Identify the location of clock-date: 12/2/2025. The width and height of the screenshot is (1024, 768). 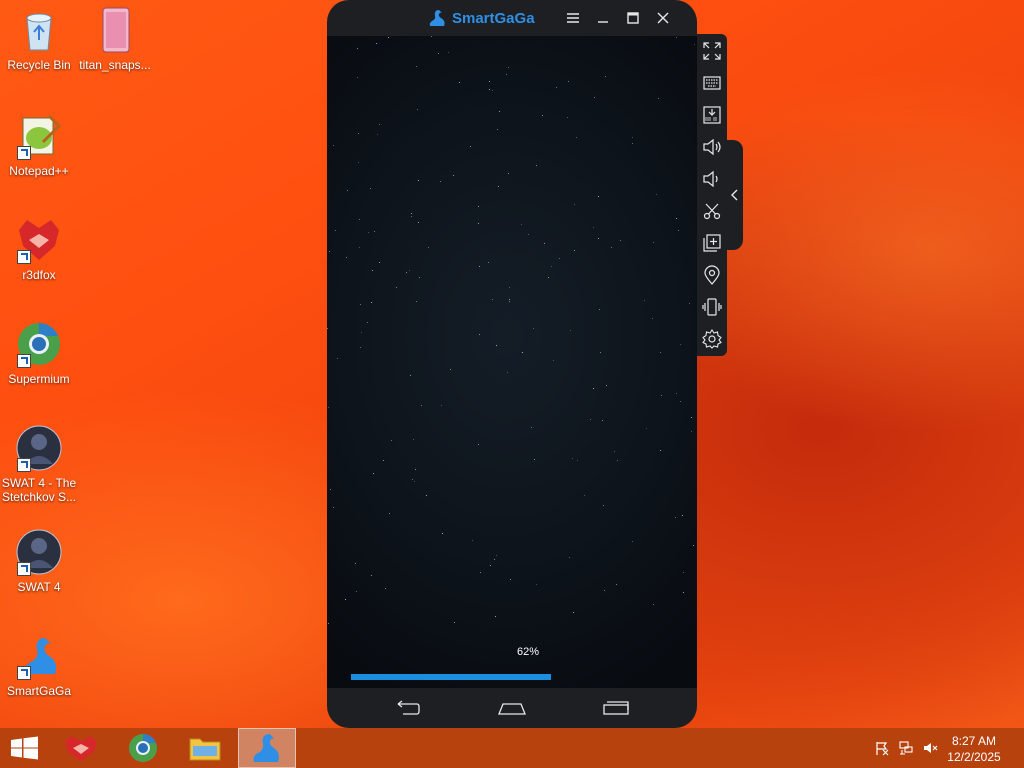
(974, 757).